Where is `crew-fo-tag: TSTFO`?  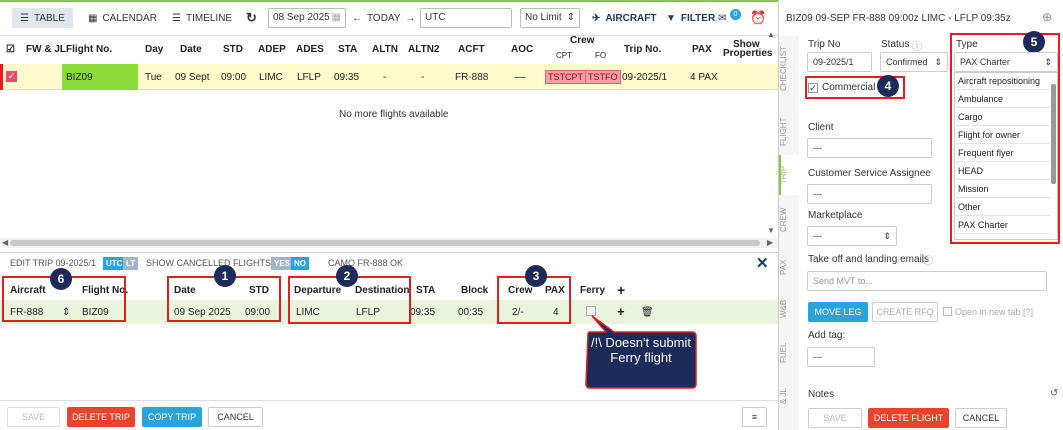 crew-fo-tag: TSTFO is located at coordinates (603, 77).